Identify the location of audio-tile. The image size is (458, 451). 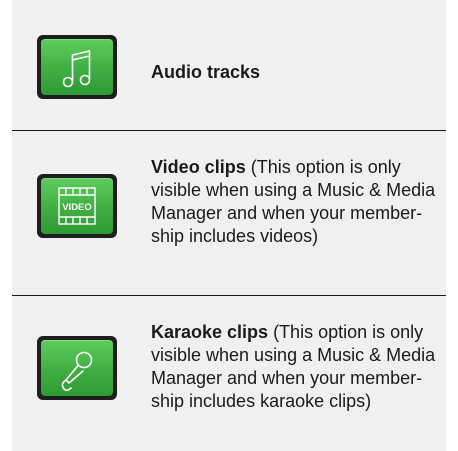
(77, 67).